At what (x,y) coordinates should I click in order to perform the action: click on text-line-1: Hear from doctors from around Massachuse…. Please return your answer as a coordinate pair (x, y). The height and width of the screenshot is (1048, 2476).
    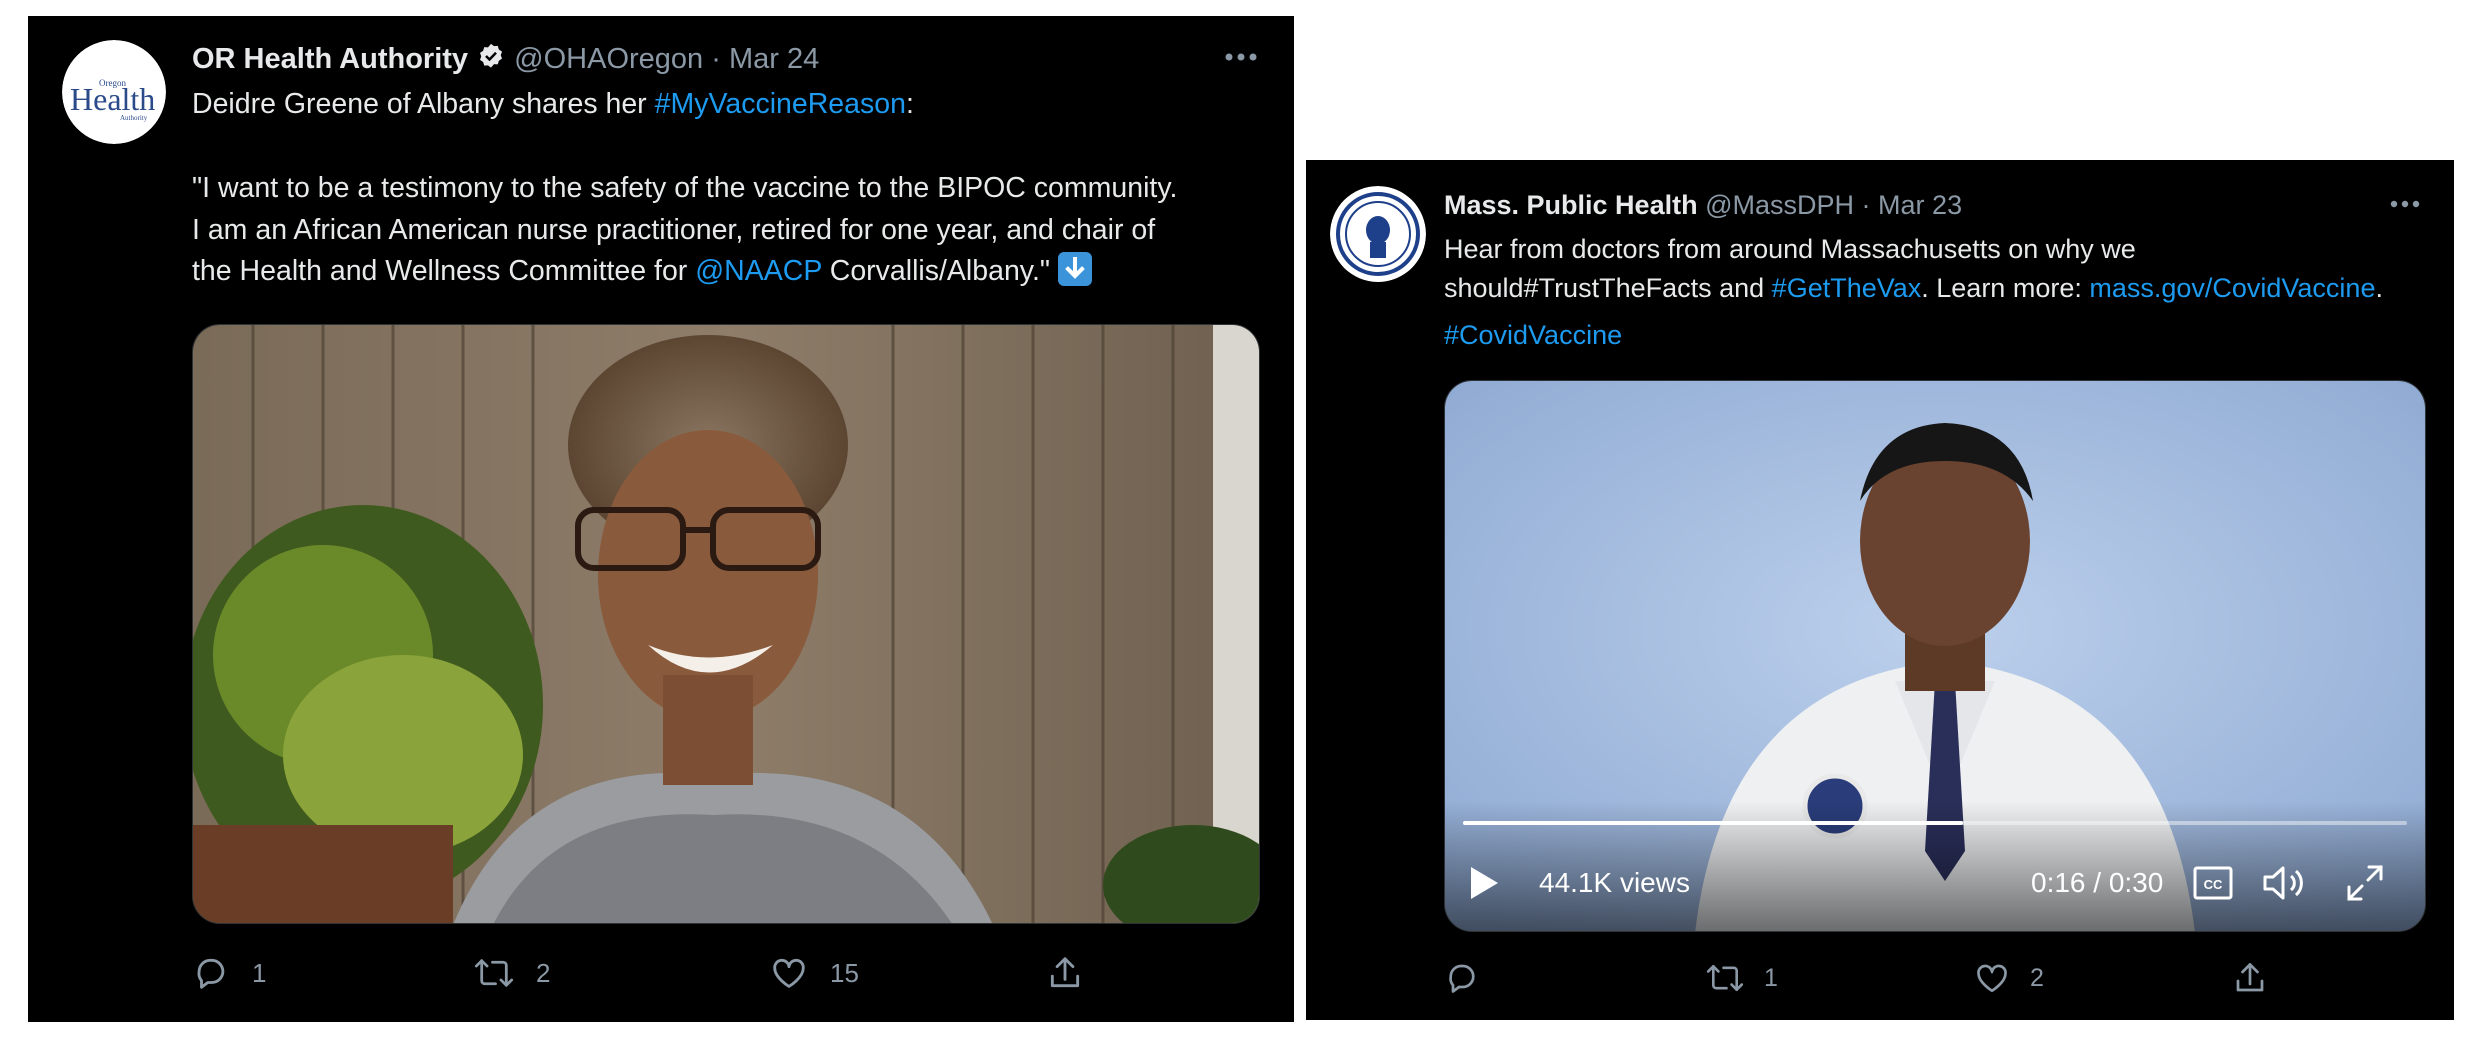
    Looking at the image, I should click on (1790, 249).